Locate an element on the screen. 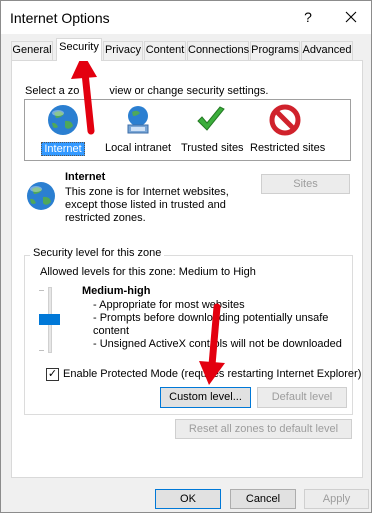 Image resolution: width=372 pixels, height=513 pixels. zone-hint-end: view or change security settings. is located at coordinates (189, 91).